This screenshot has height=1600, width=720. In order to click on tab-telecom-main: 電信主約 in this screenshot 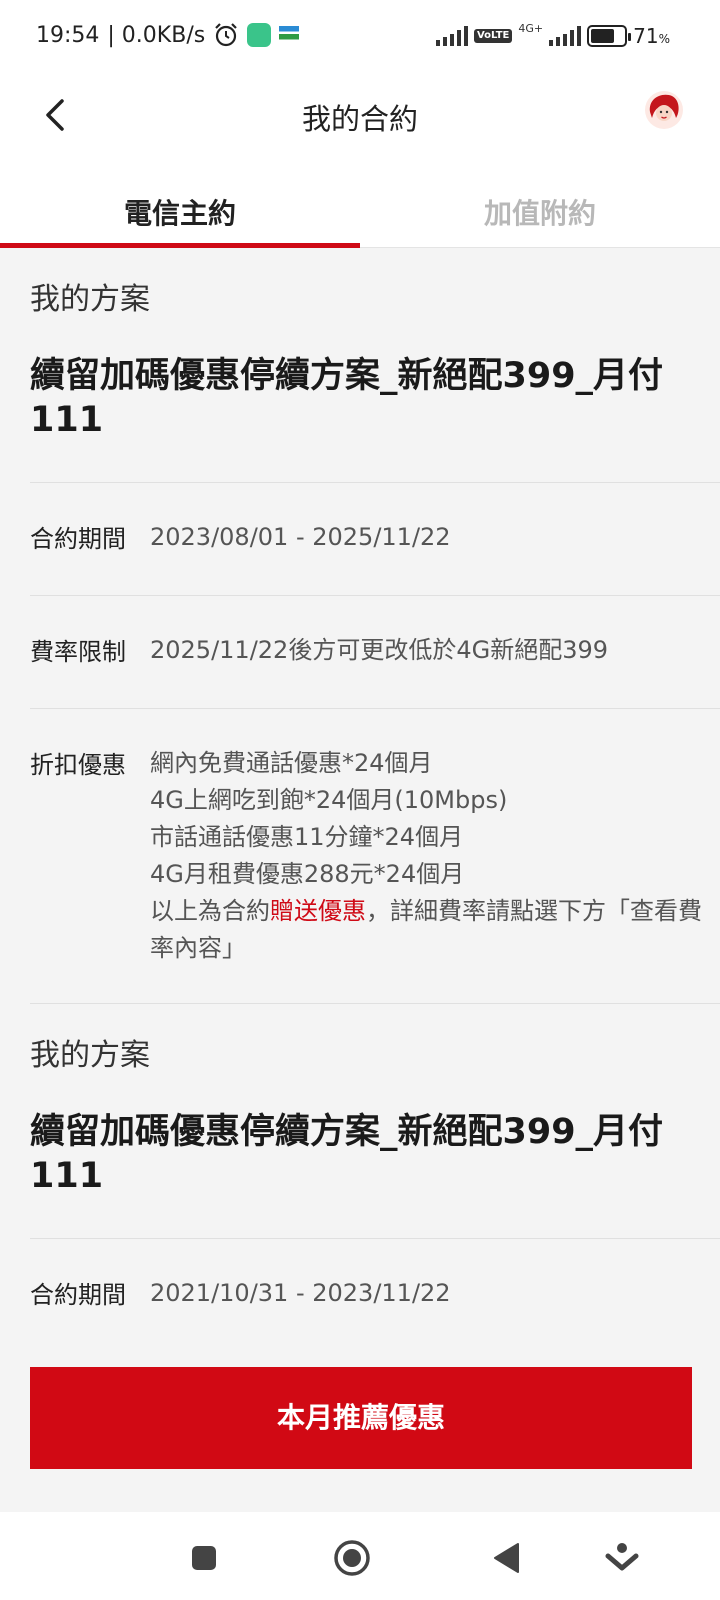, I will do `click(180, 203)`.